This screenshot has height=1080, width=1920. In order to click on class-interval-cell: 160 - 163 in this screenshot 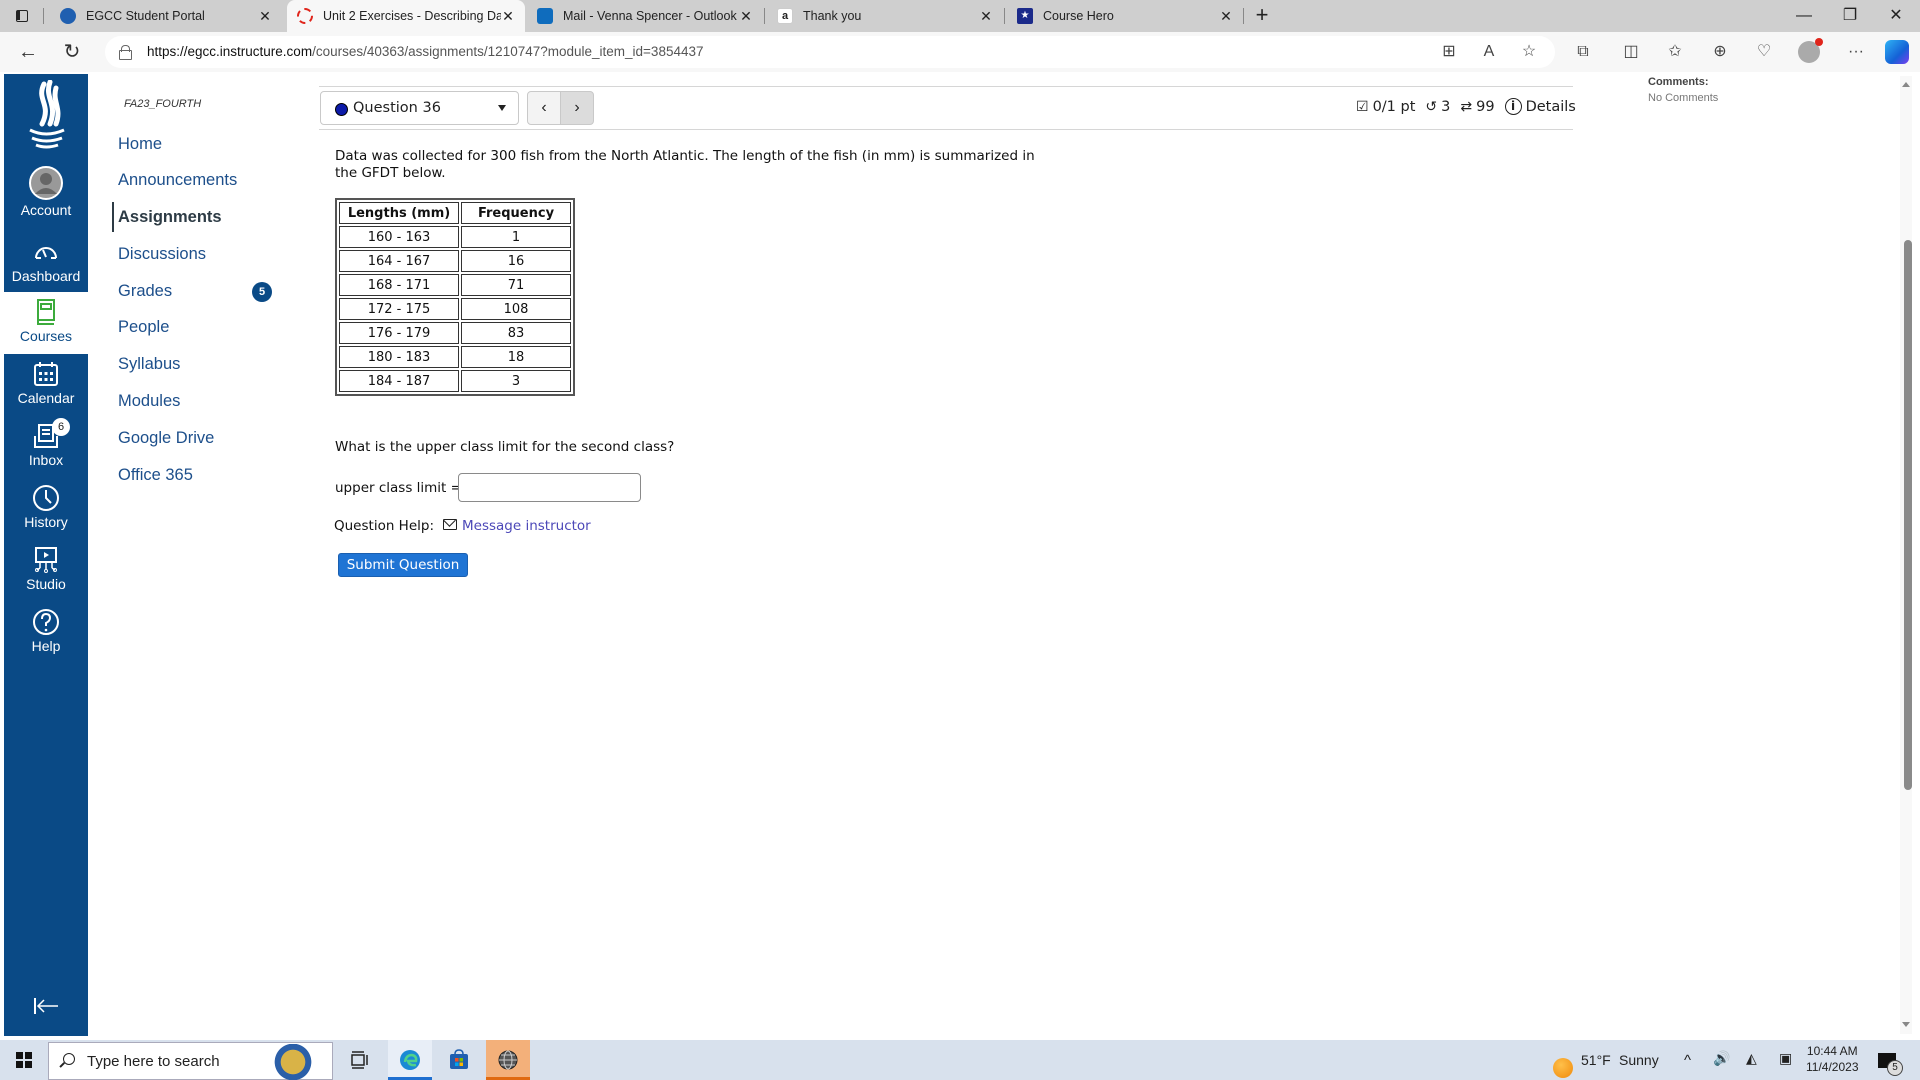, I will do `click(399, 237)`.